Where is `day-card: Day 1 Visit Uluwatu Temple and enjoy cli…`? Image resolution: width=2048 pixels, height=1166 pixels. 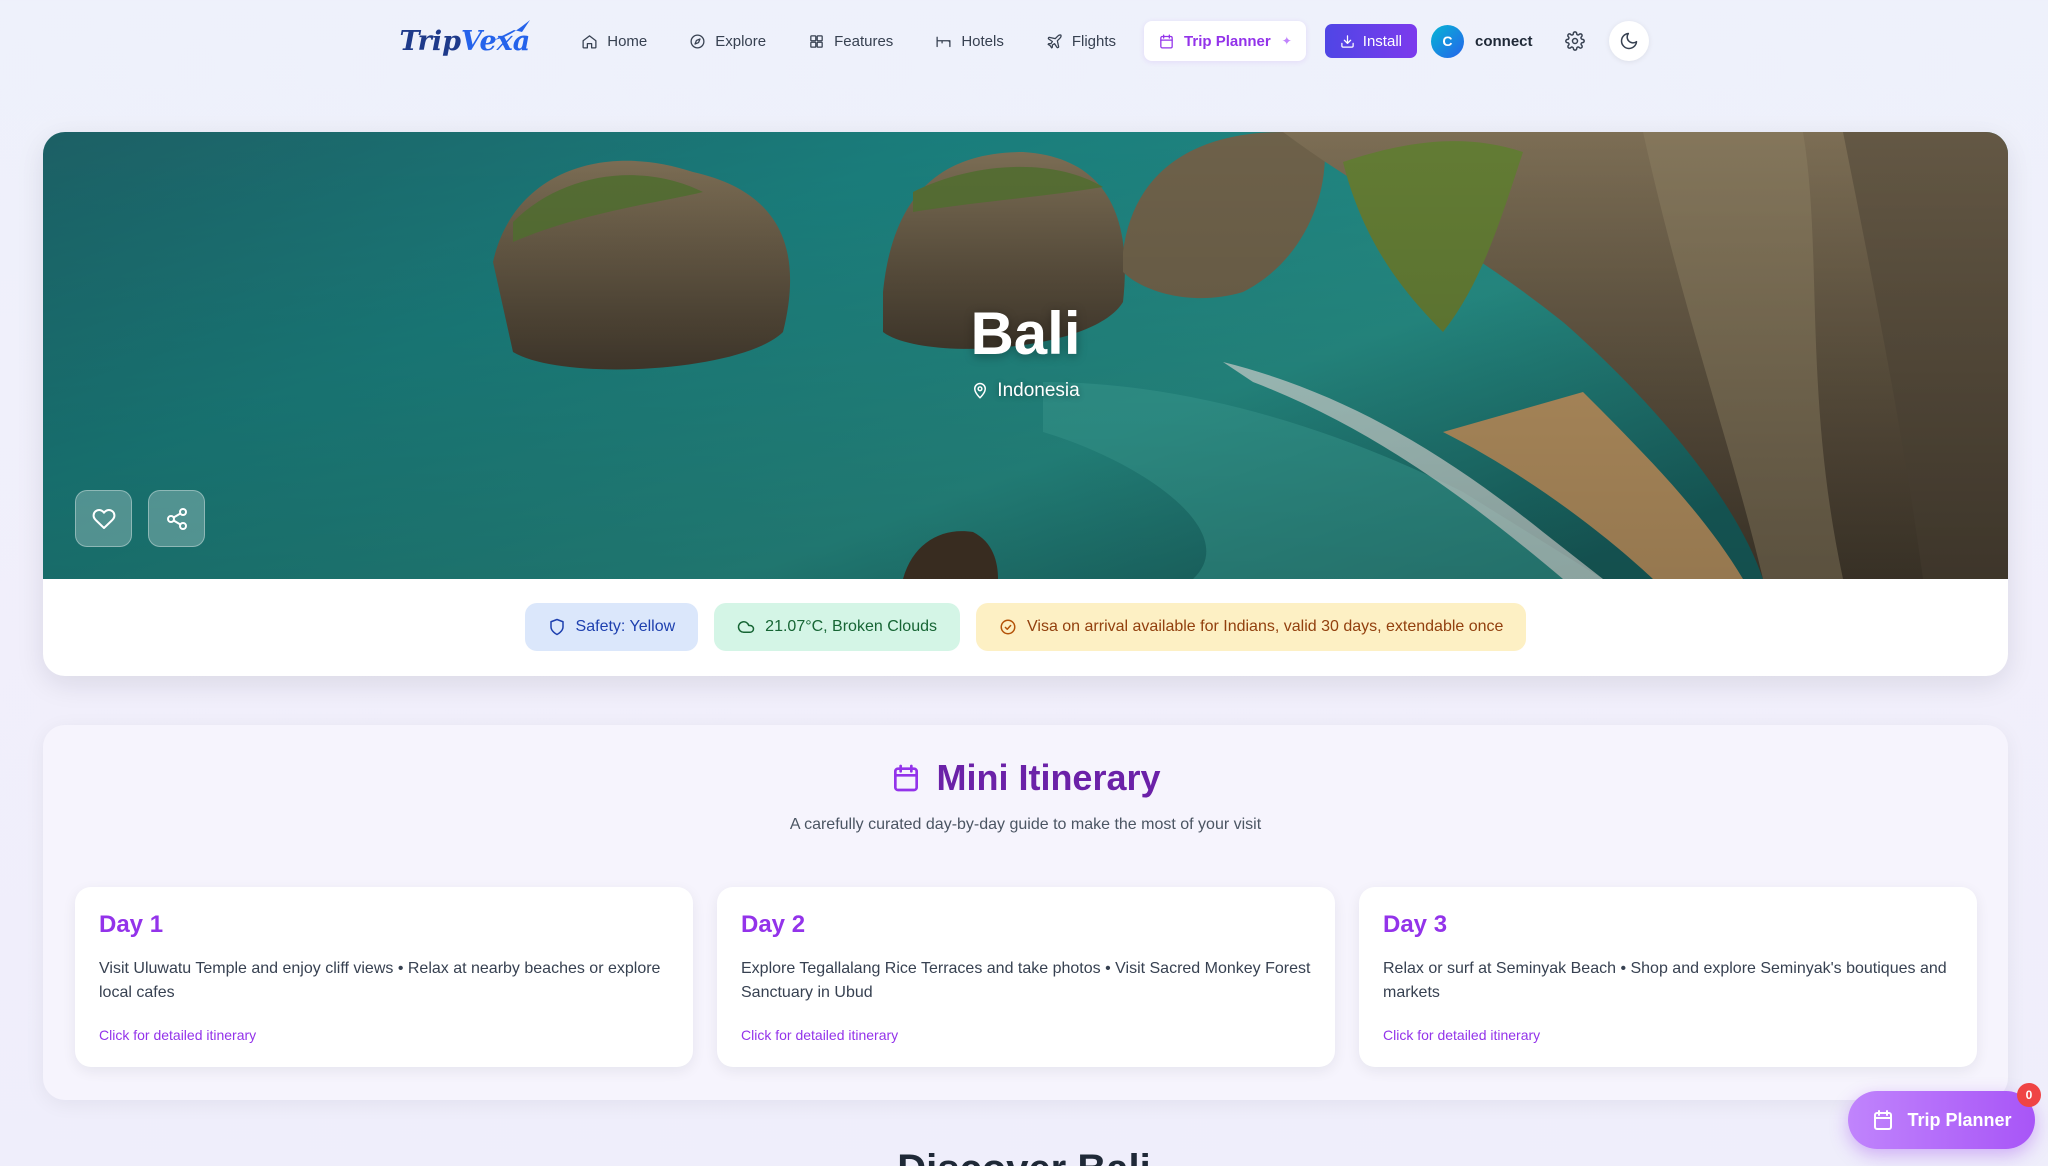
day-card: Day 1 Visit Uluwatu Temple and enjoy cli… is located at coordinates (384, 977).